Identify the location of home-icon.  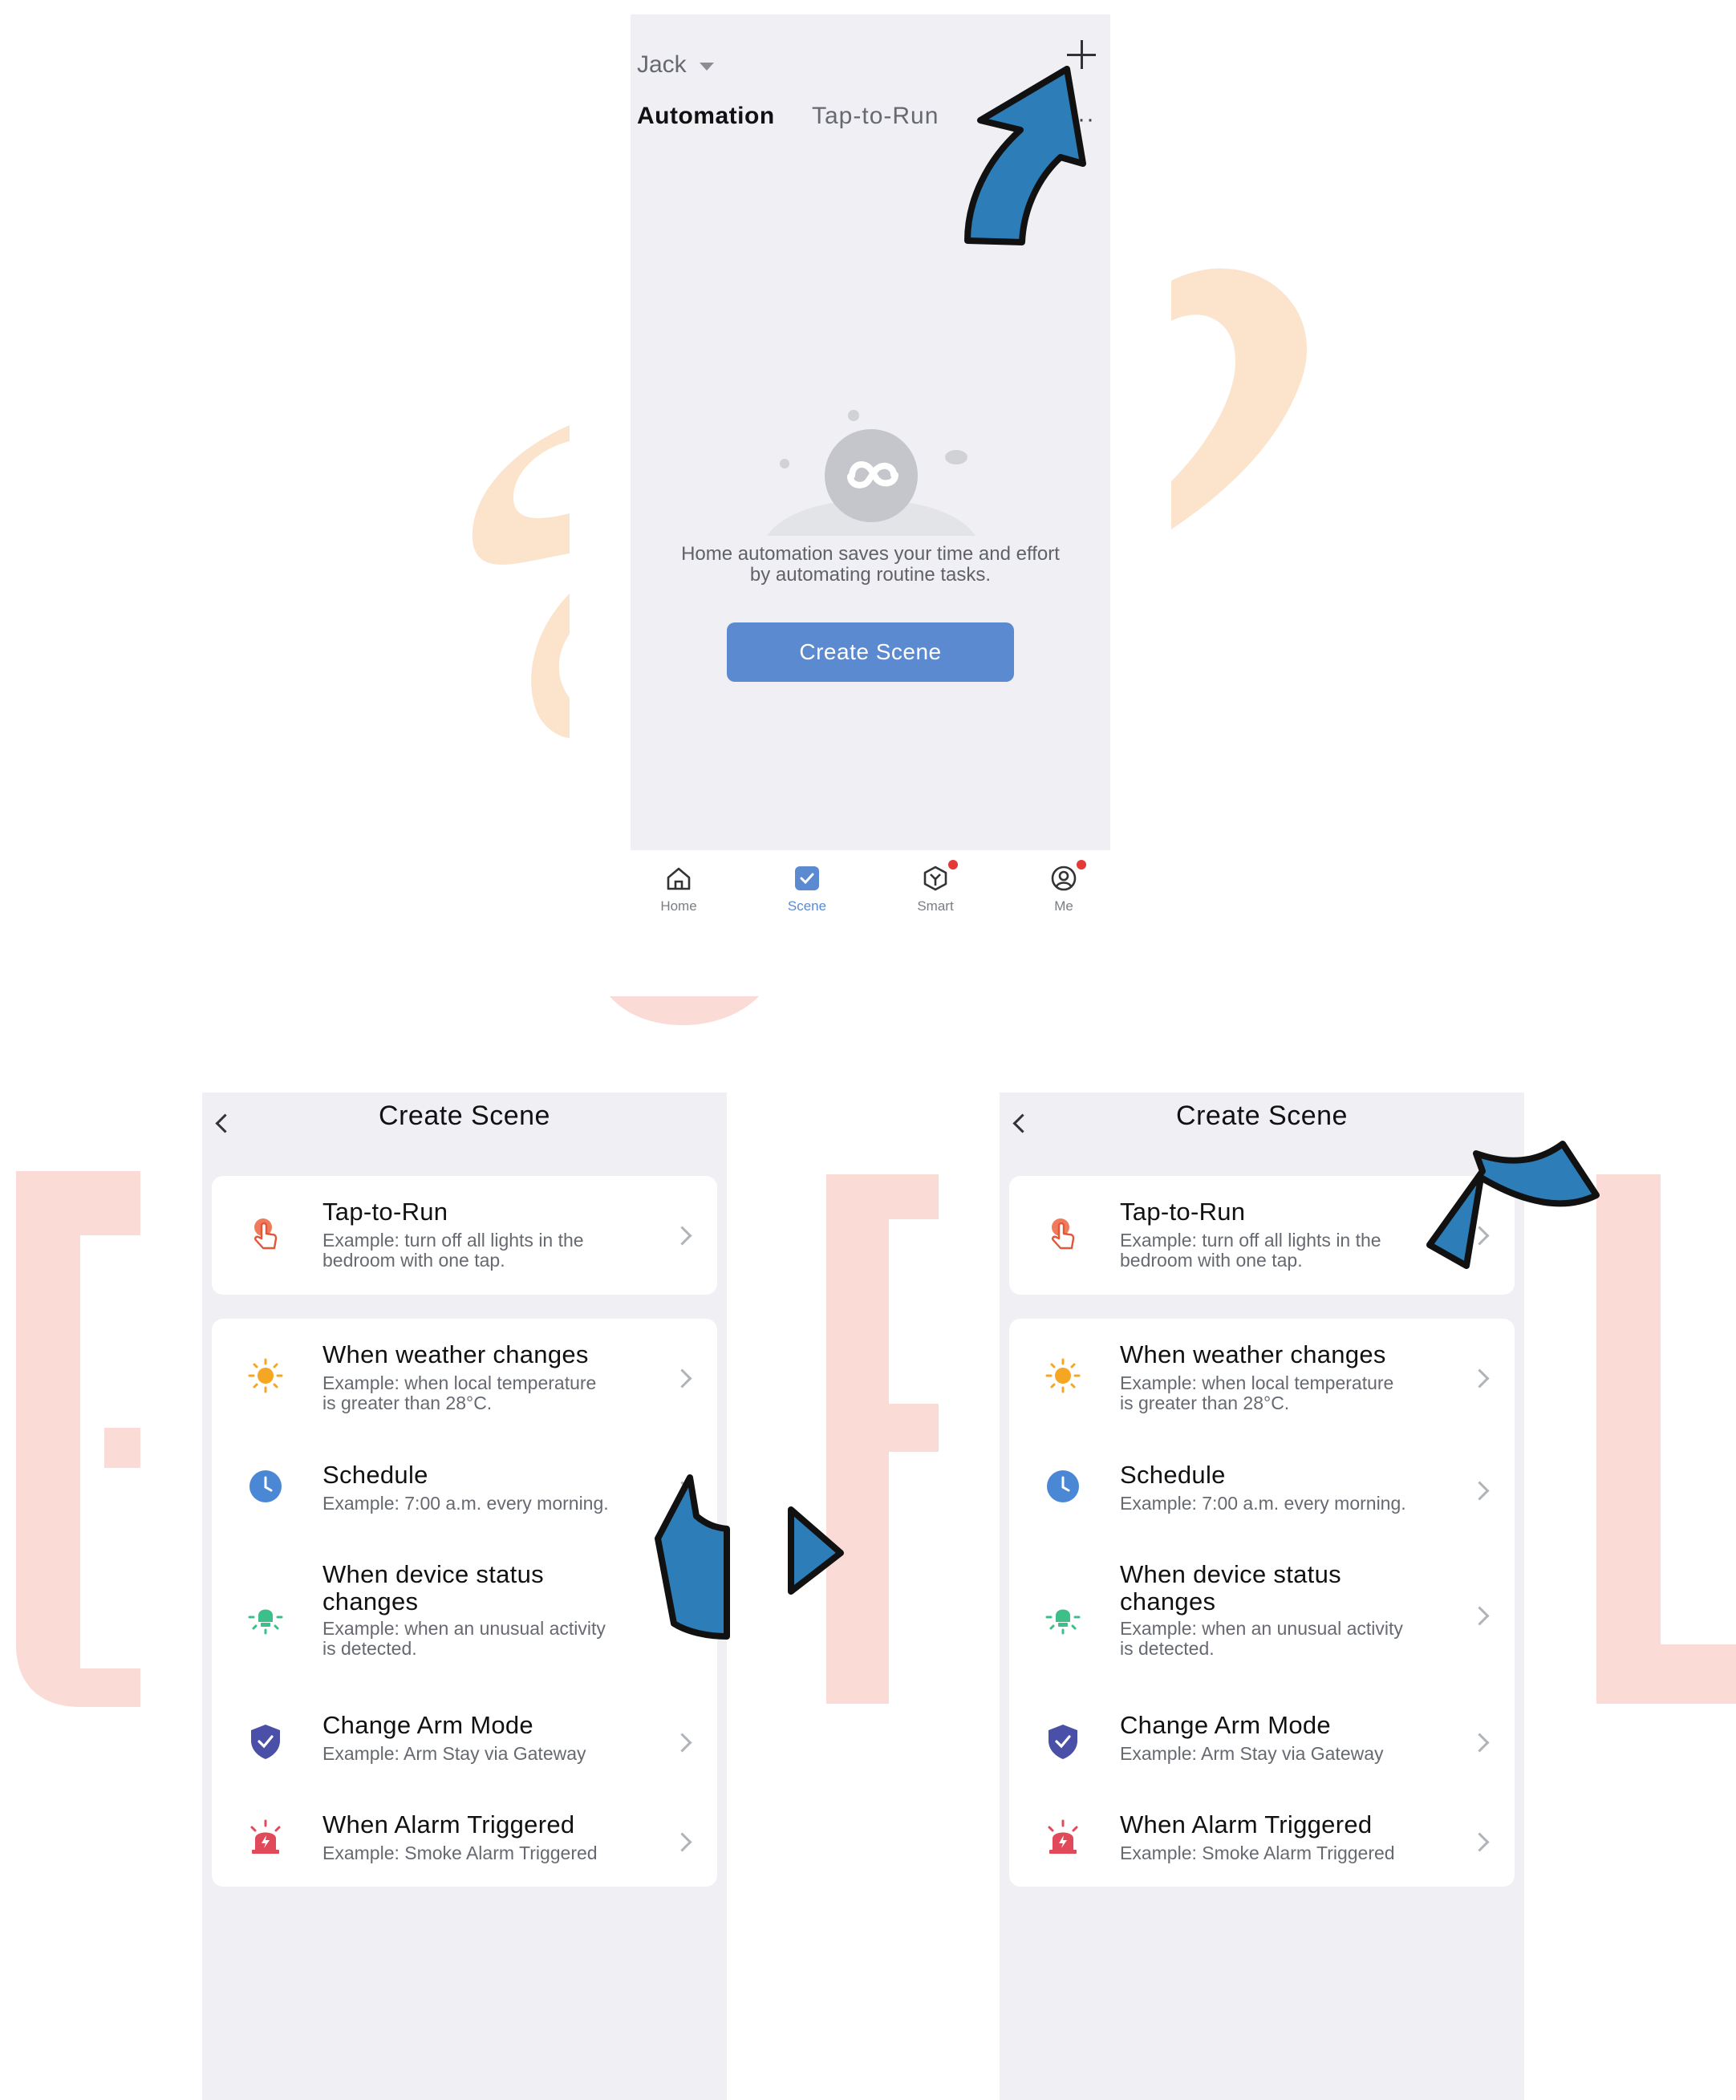
(679, 878).